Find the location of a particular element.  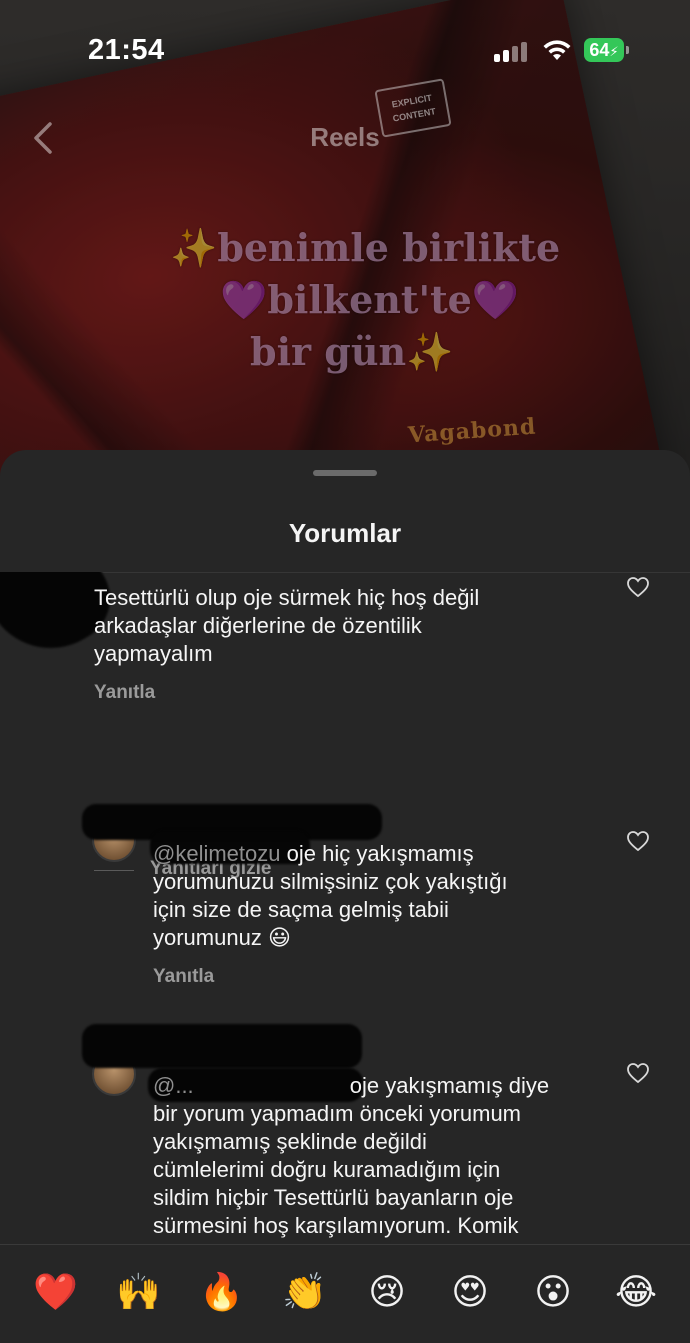

status-bar: 21:54 64⚡ is located at coordinates (345, 50).